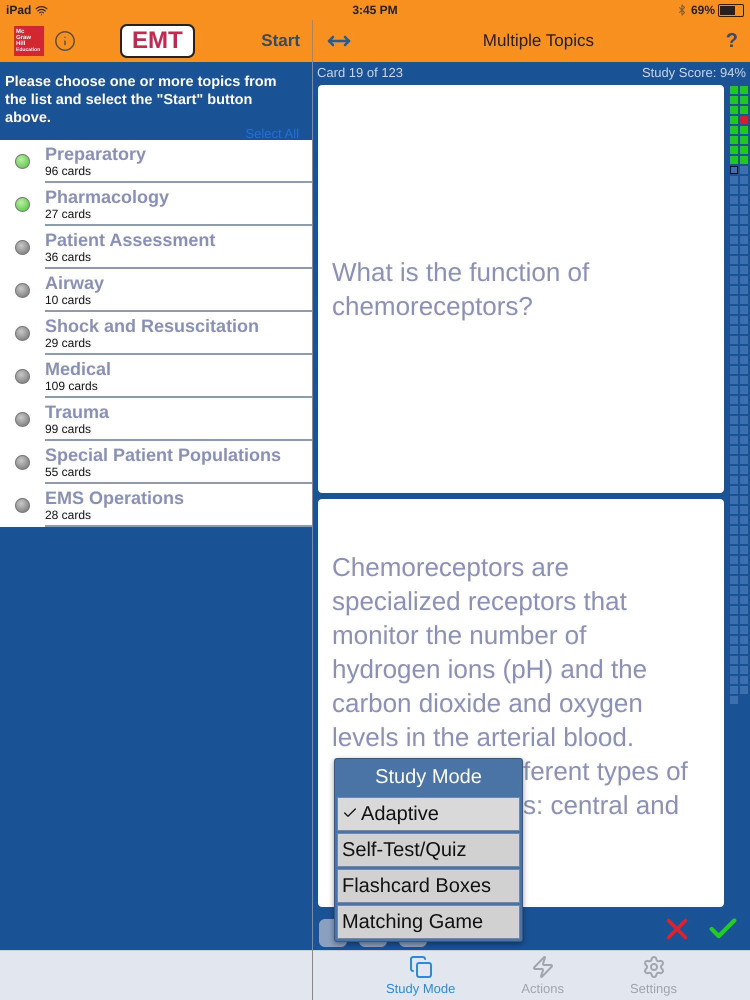  What do you see at coordinates (77, 412) in the screenshot?
I see `topic-name: Trauma` at bounding box center [77, 412].